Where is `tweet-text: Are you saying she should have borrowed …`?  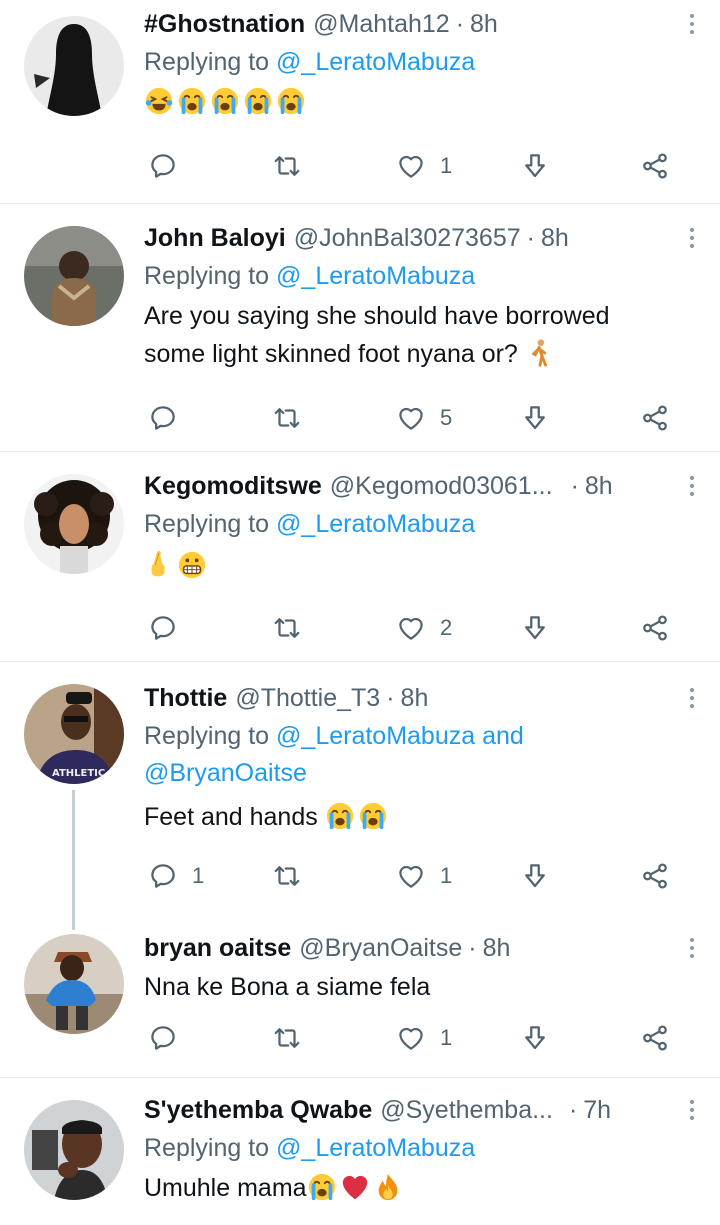 tweet-text: Are you saying she should have borrowed … is located at coordinates (418, 335).